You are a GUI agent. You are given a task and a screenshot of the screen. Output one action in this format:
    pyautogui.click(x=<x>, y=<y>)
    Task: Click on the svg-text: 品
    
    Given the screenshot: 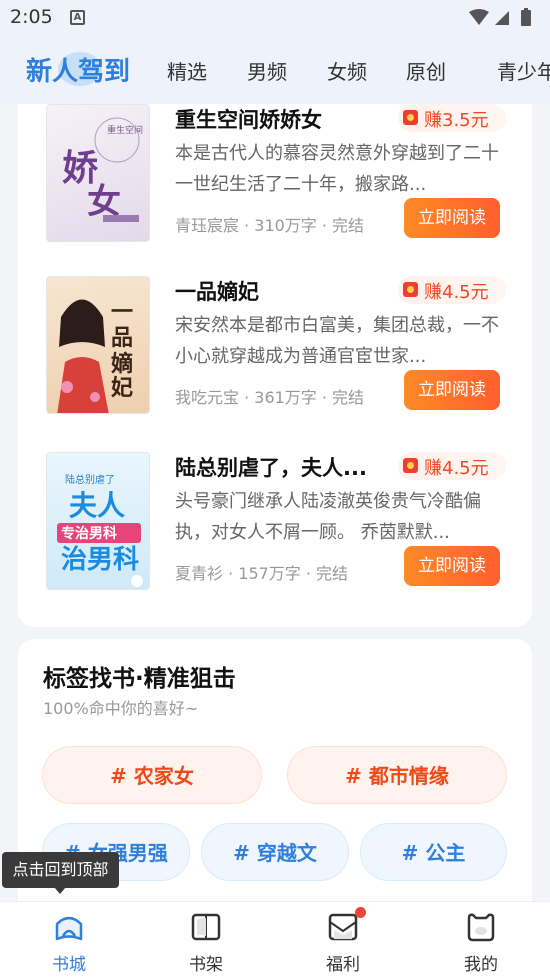 What is the action you would take?
    pyautogui.click(x=122, y=338)
    